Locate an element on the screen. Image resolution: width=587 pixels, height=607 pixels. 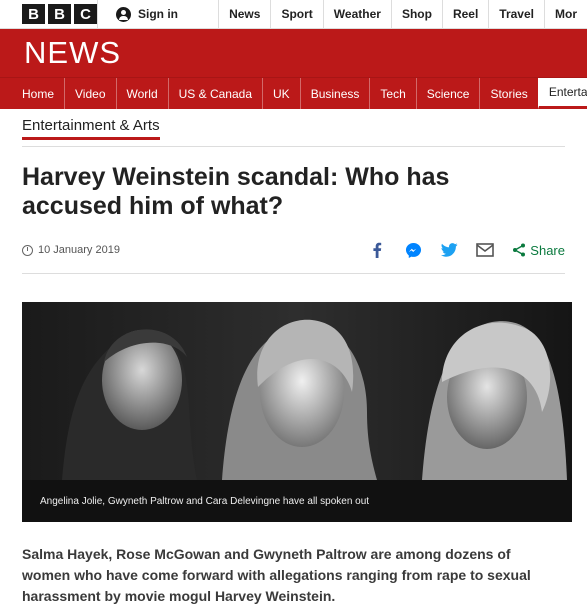
global-nav-news: News is located at coordinates (244, 14).